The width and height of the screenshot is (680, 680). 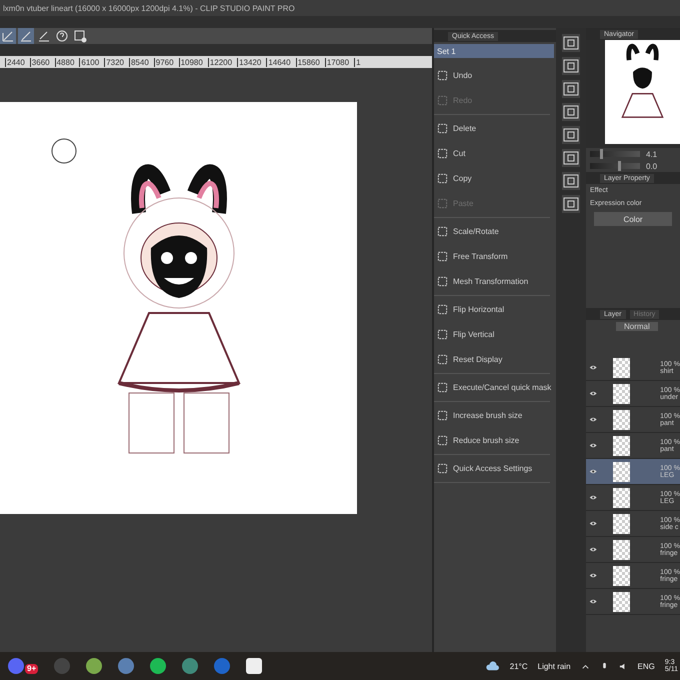 I want to click on quick-access-item: Copy, so click(x=492, y=178).